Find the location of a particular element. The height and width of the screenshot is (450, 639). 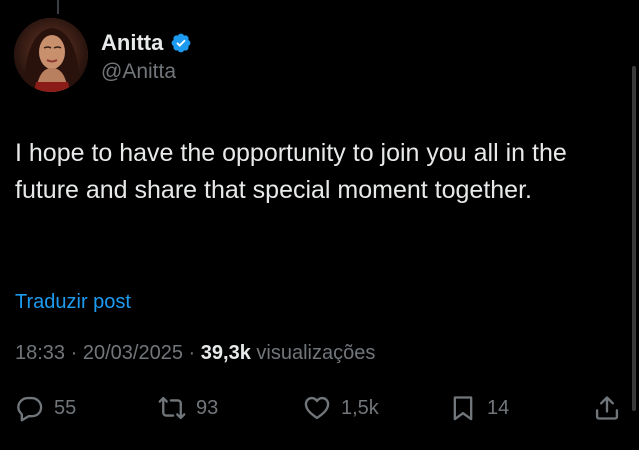

bookmark-button: 14 is located at coordinates (479, 408).